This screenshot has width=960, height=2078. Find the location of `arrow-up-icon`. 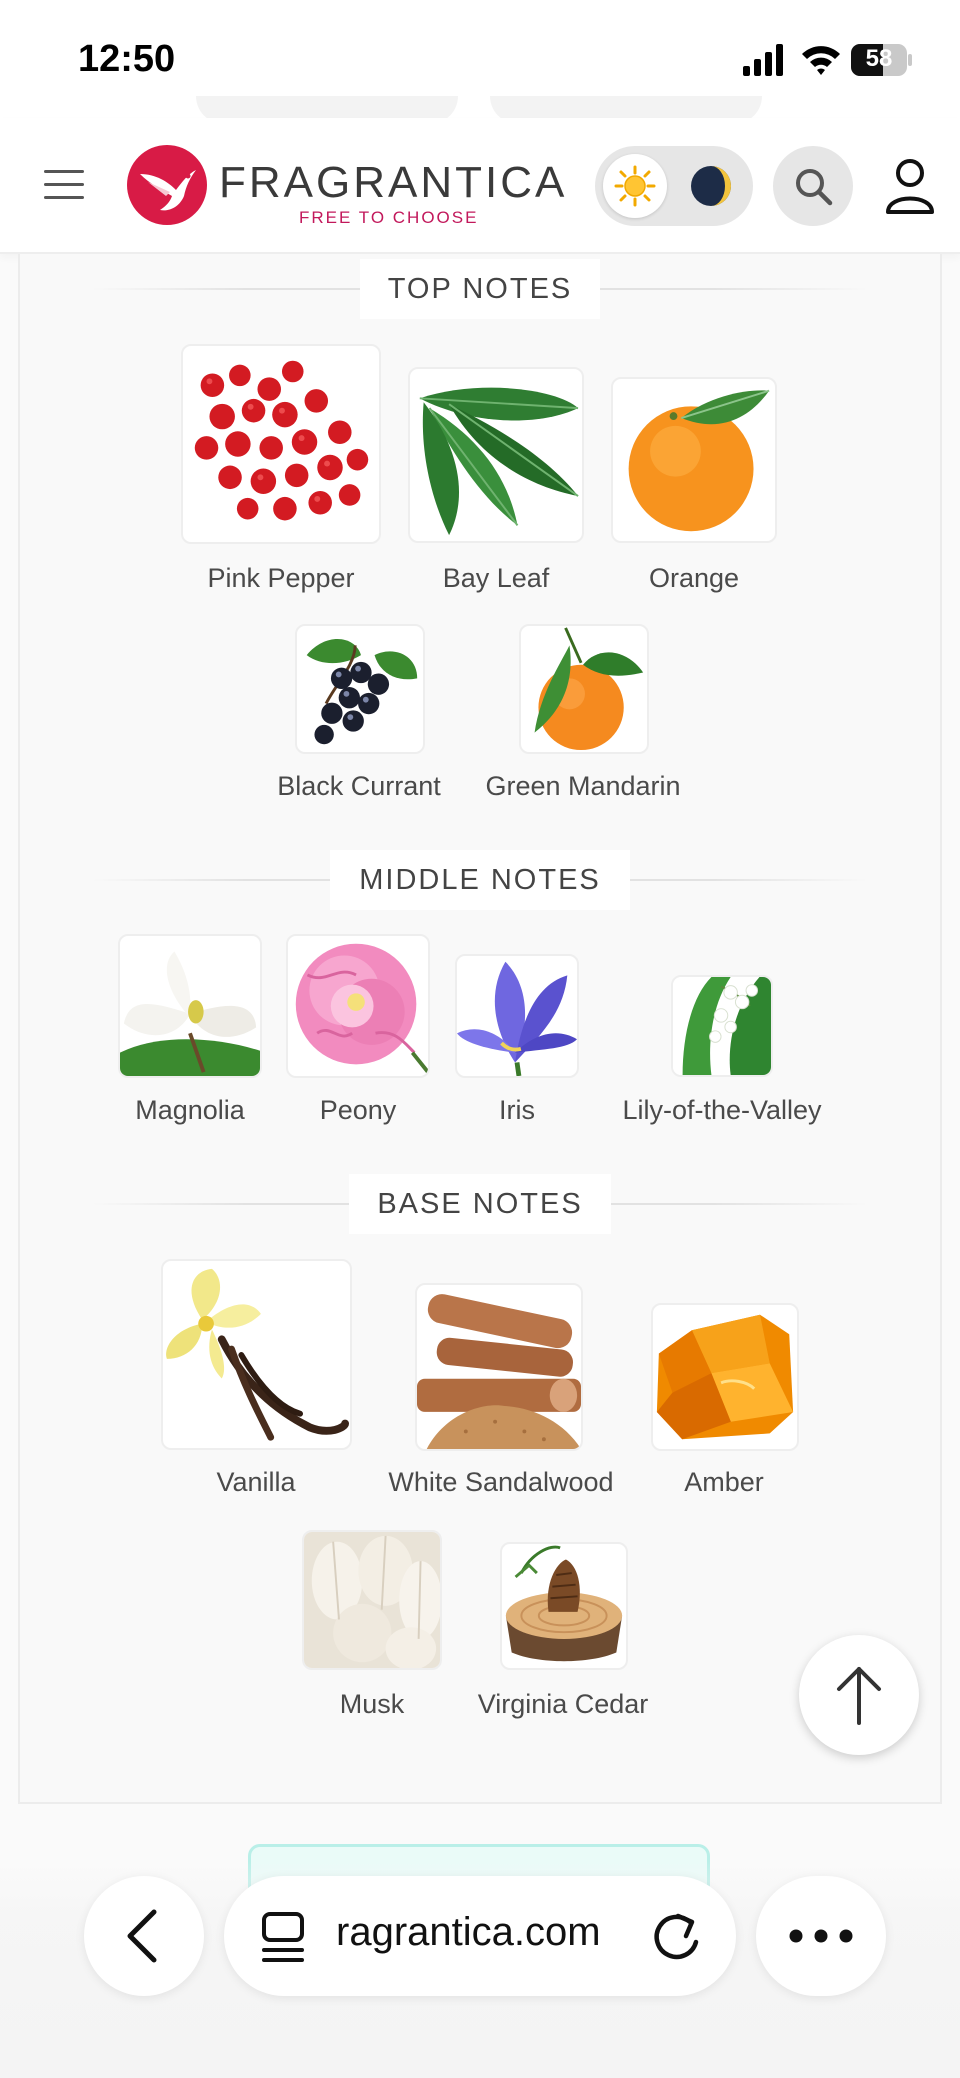

arrow-up-icon is located at coordinates (859, 1696).